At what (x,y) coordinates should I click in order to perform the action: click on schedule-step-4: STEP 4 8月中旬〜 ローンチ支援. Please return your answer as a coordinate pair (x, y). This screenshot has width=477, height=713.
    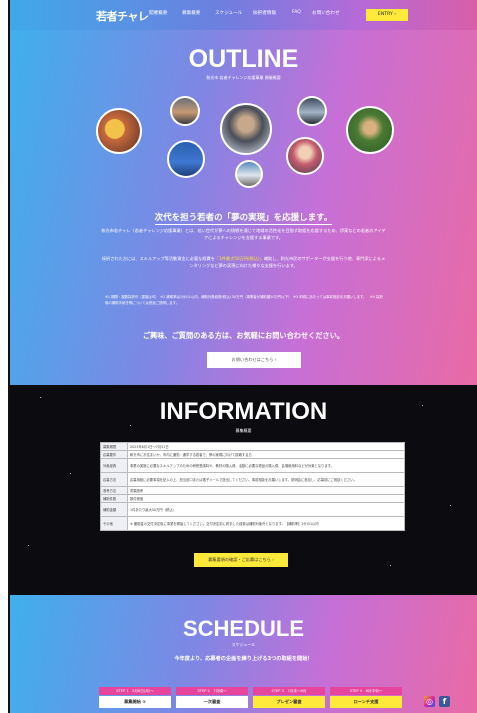
    Looking at the image, I should click on (366, 698).